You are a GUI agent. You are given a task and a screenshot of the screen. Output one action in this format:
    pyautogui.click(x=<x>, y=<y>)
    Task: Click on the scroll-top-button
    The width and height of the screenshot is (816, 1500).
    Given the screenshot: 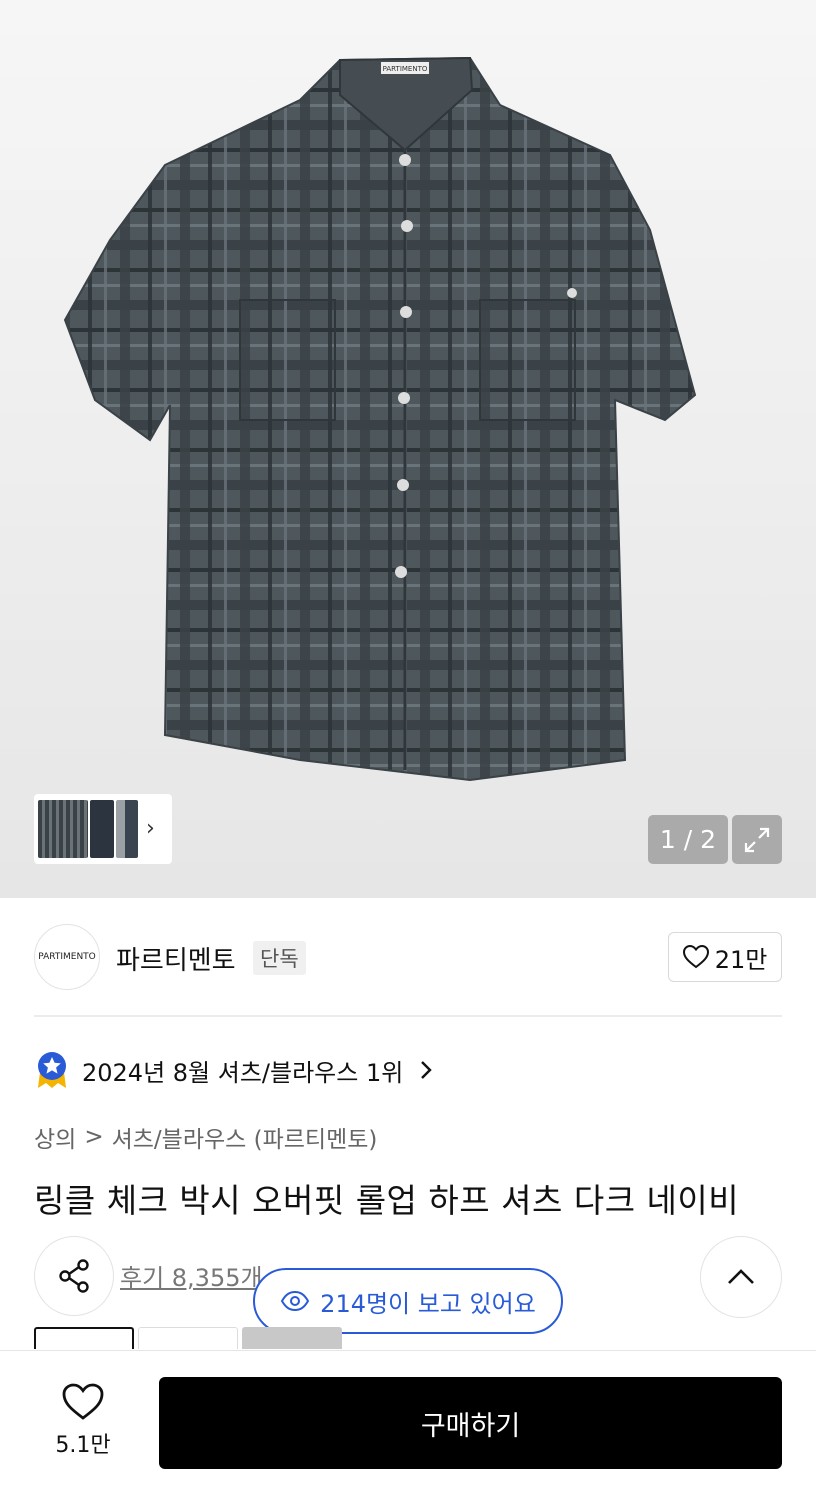 What is the action you would take?
    pyautogui.click(x=741, y=1277)
    